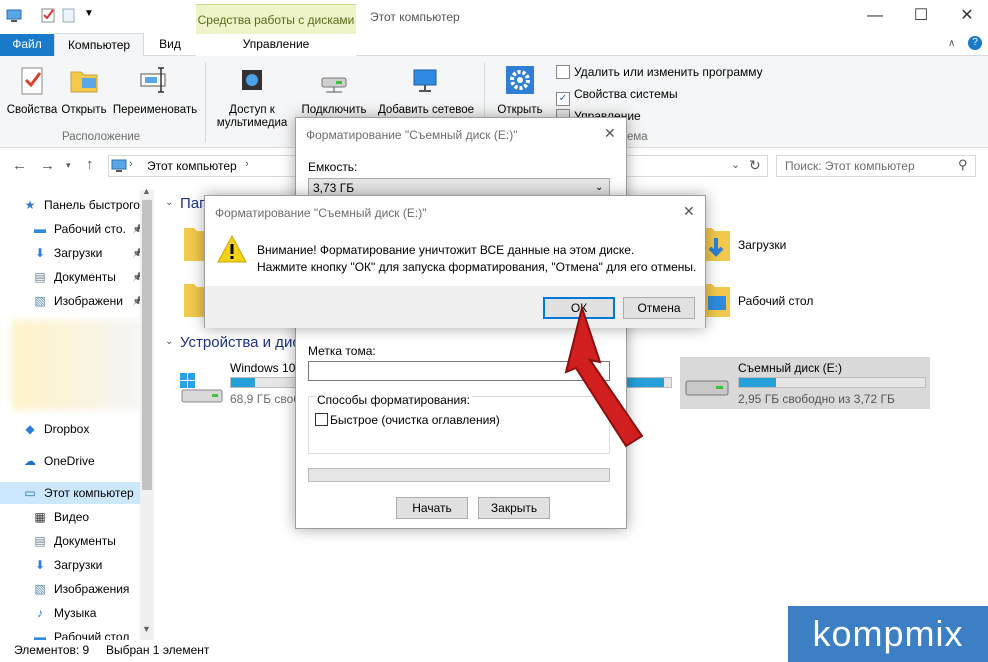 This screenshot has height=662, width=988. What do you see at coordinates (99, 45) in the screenshot?
I see `tab-computer: Компьютер` at bounding box center [99, 45].